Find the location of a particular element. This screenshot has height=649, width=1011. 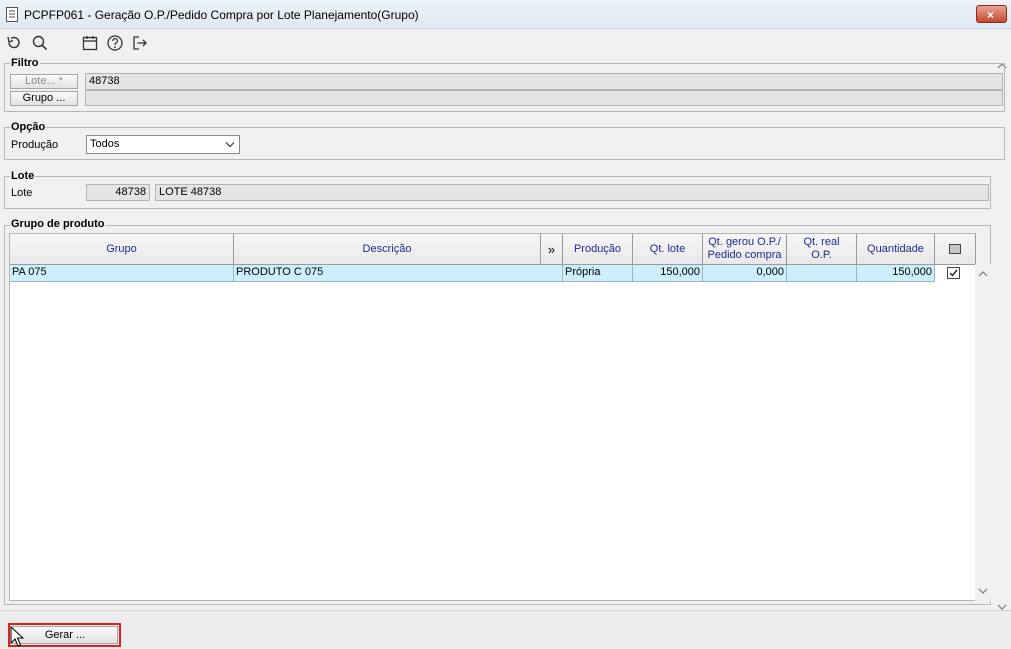

column-header-qt-real: Qt. real O.P. is located at coordinates (822, 249).